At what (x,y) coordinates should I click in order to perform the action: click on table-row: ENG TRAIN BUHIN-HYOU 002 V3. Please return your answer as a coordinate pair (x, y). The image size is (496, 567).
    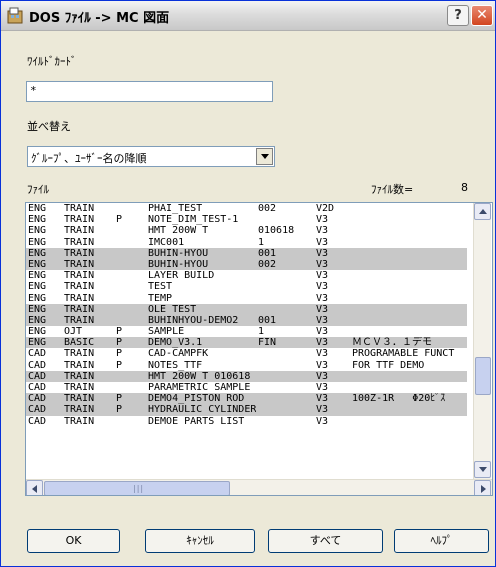
    Looking at the image, I should click on (246, 264).